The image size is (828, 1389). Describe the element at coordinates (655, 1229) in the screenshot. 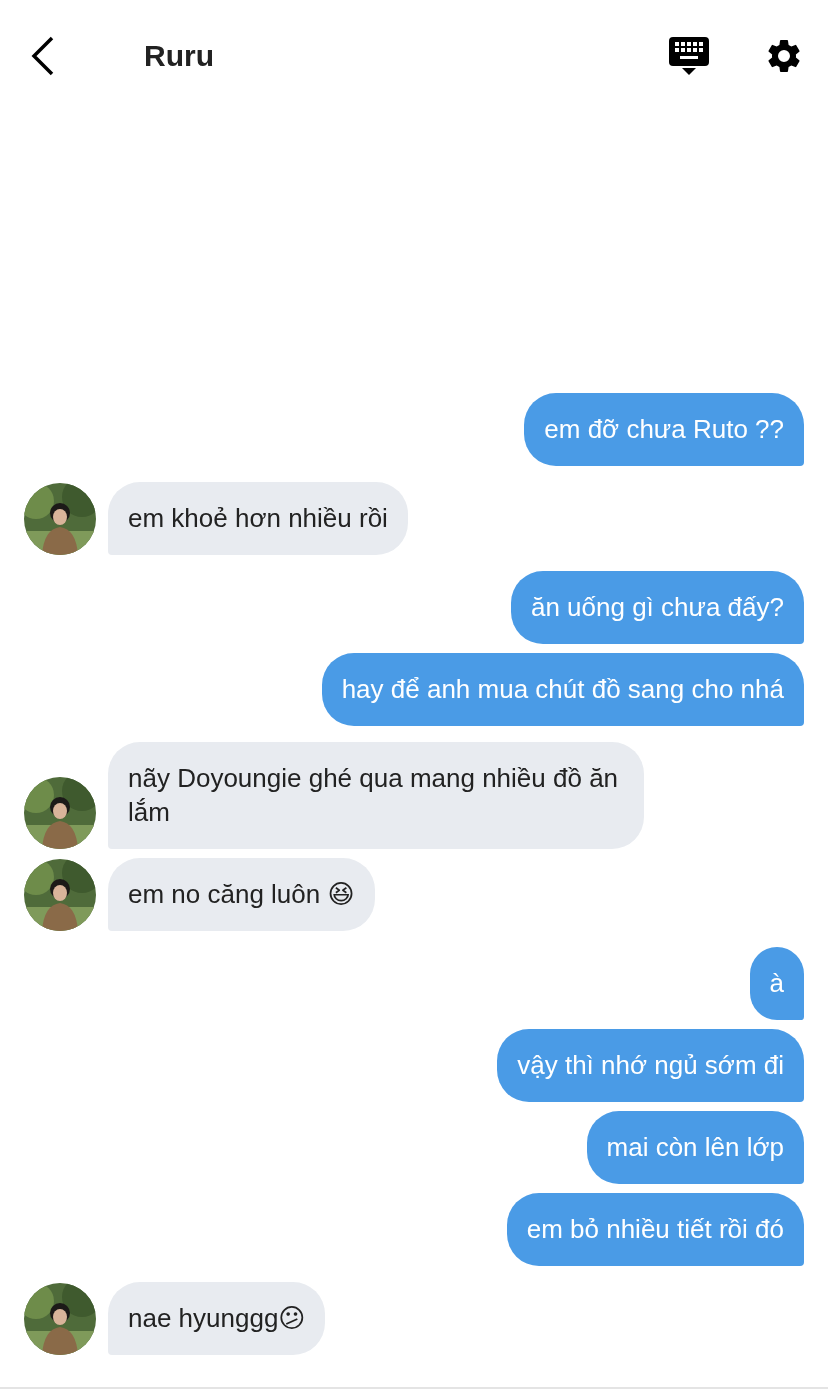

I see `message-bubble: em bỏ nhiều tiết rồi đó` at that location.